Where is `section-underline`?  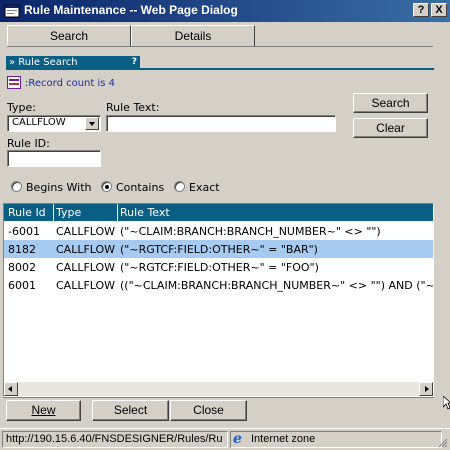
section-underline is located at coordinates (220, 69).